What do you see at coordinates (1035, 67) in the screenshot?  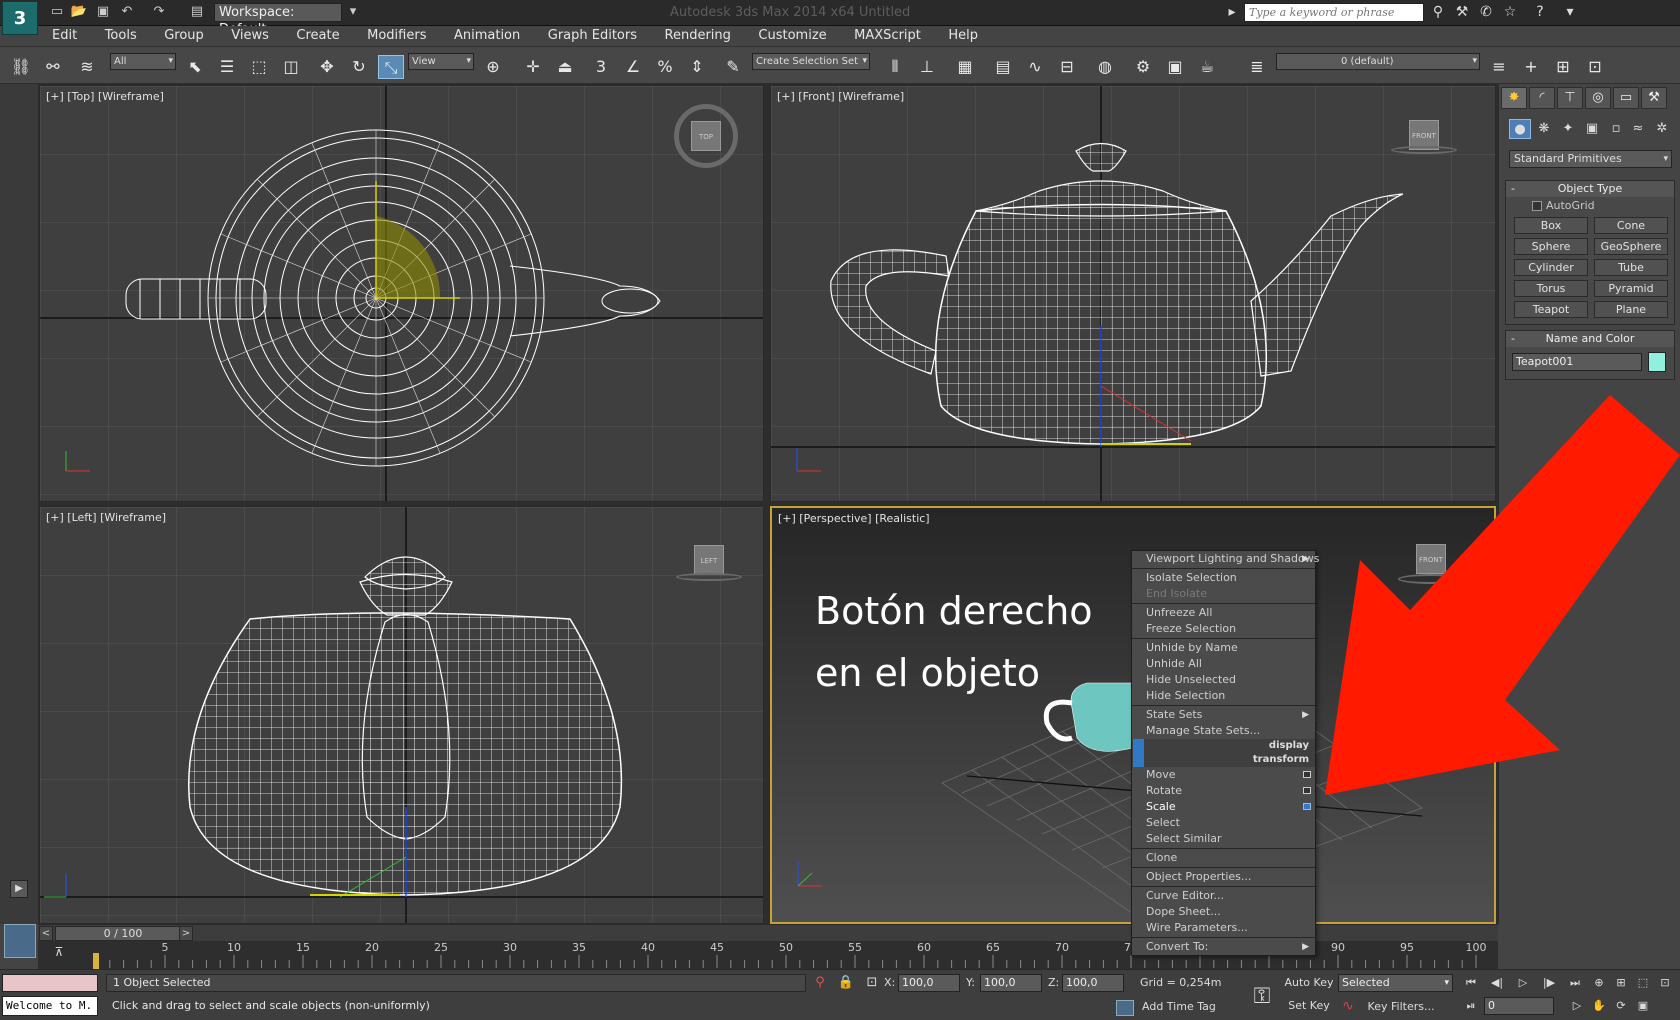 I see `curve-editor-icon: ∿` at bounding box center [1035, 67].